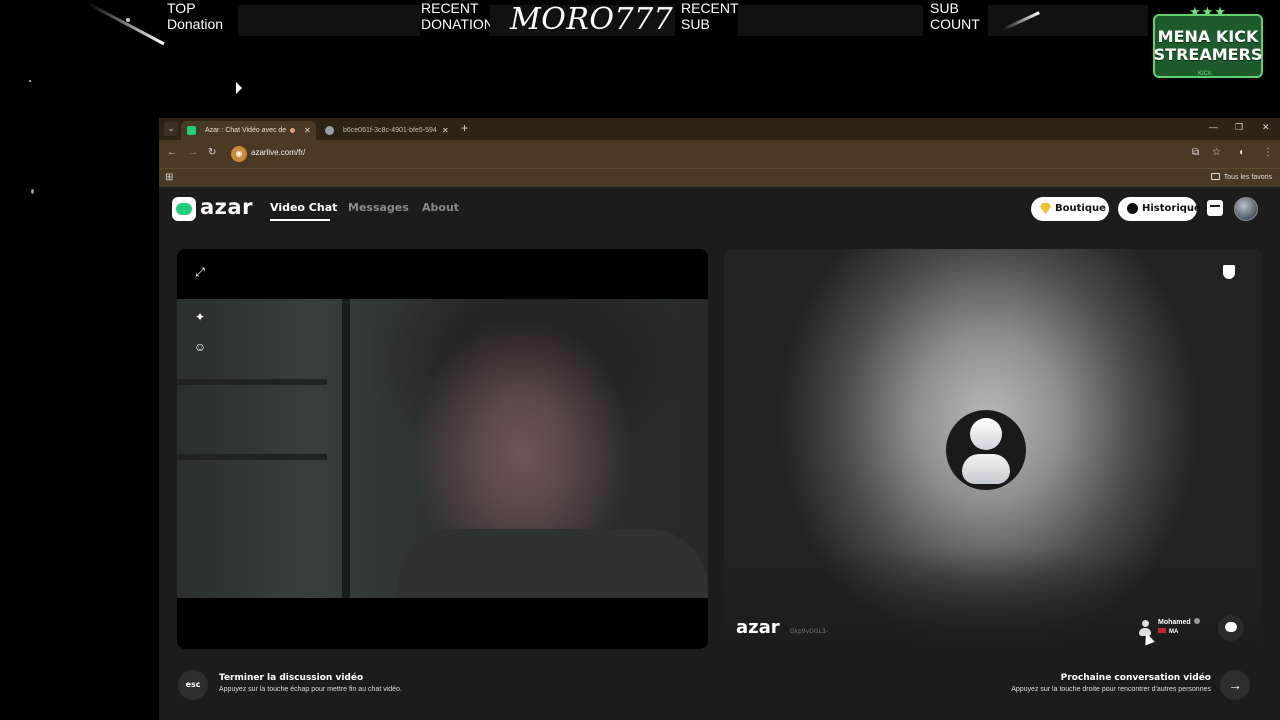  What do you see at coordinates (440, 207) in the screenshot?
I see `nav-about: About` at bounding box center [440, 207].